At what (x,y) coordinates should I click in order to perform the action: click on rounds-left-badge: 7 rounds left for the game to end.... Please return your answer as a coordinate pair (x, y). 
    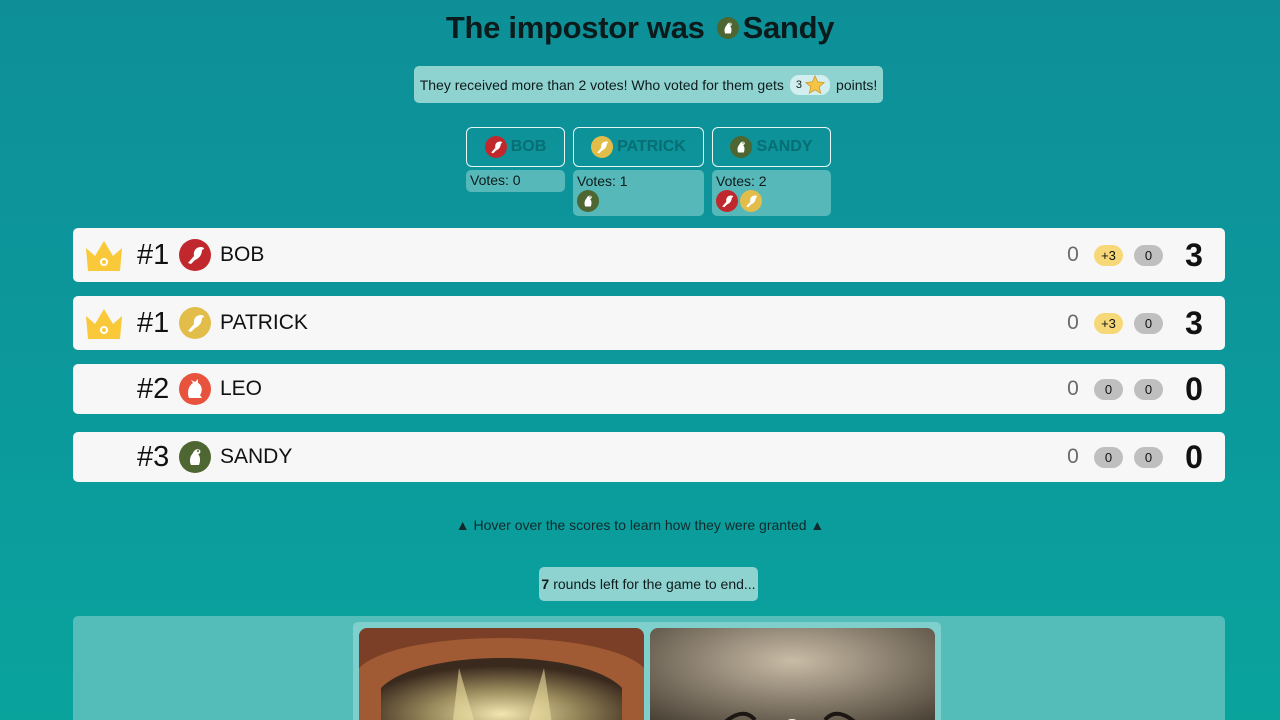
    Looking at the image, I should click on (648, 584).